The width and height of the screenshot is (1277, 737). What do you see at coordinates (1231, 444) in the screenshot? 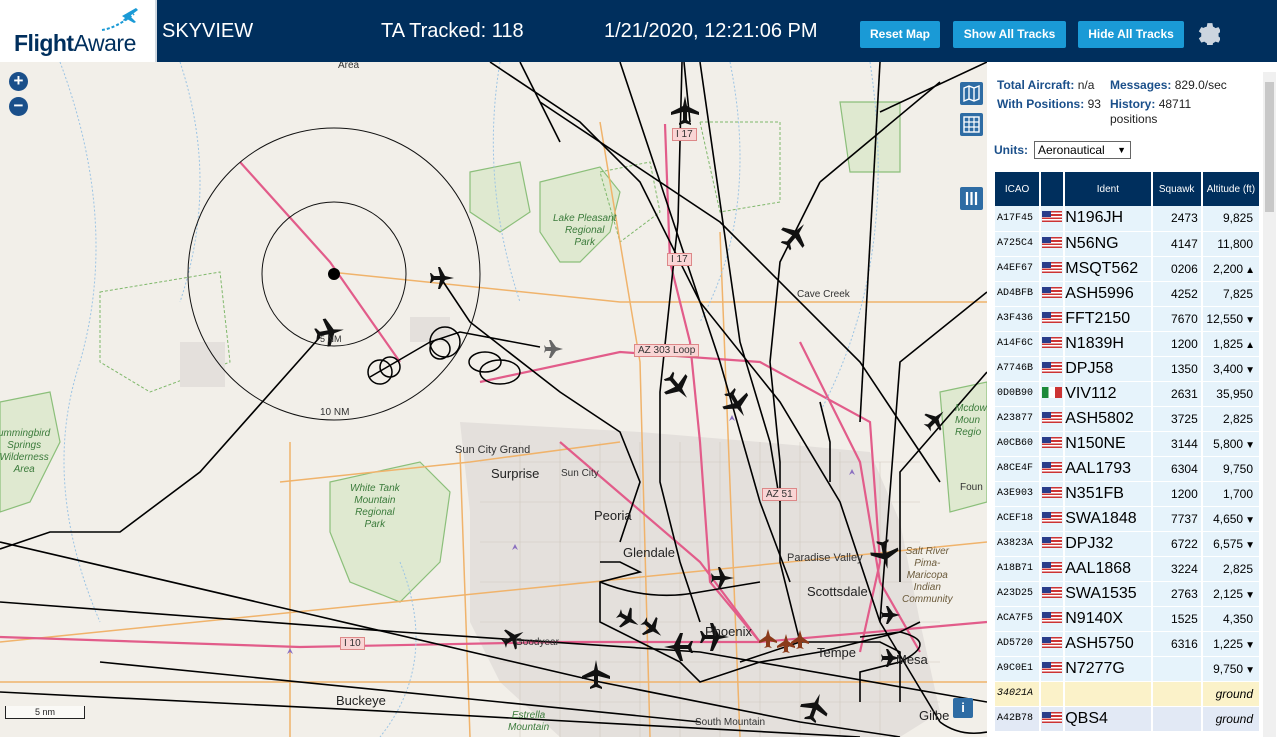
I see `altitude-cell: 5,800 ▼` at bounding box center [1231, 444].